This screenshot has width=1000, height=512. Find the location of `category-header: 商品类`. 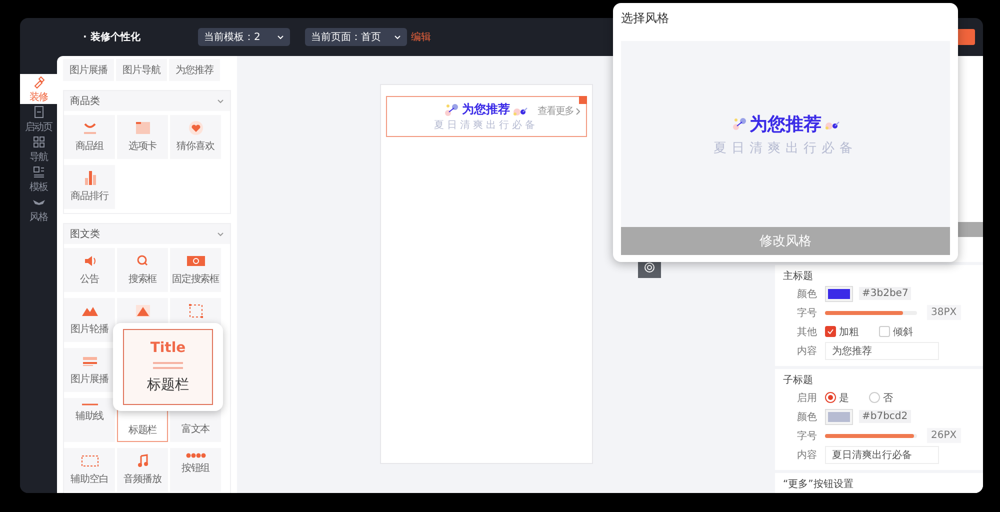

category-header: 商品类 is located at coordinates (147, 101).